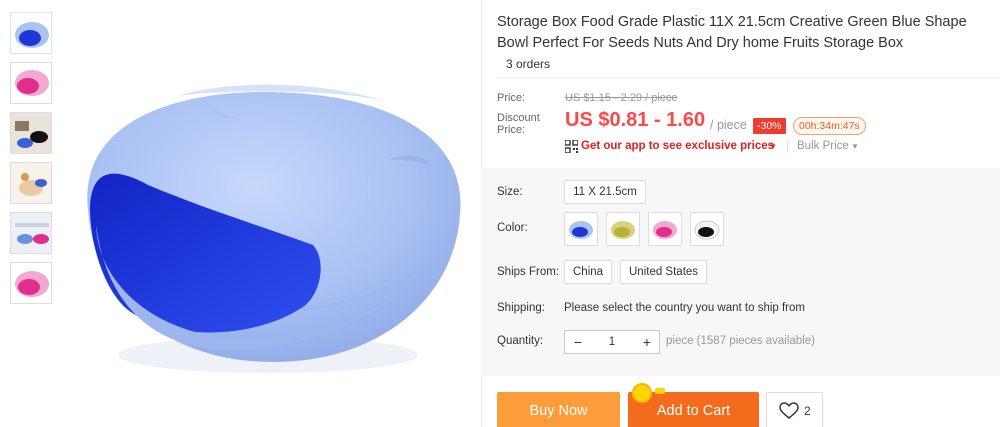 This screenshot has height=427, width=1000. What do you see at coordinates (677, 146) in the screenshot?
I see `app-promo-link: Get our app to see exclusive prices` at bounding box center [677, 146].